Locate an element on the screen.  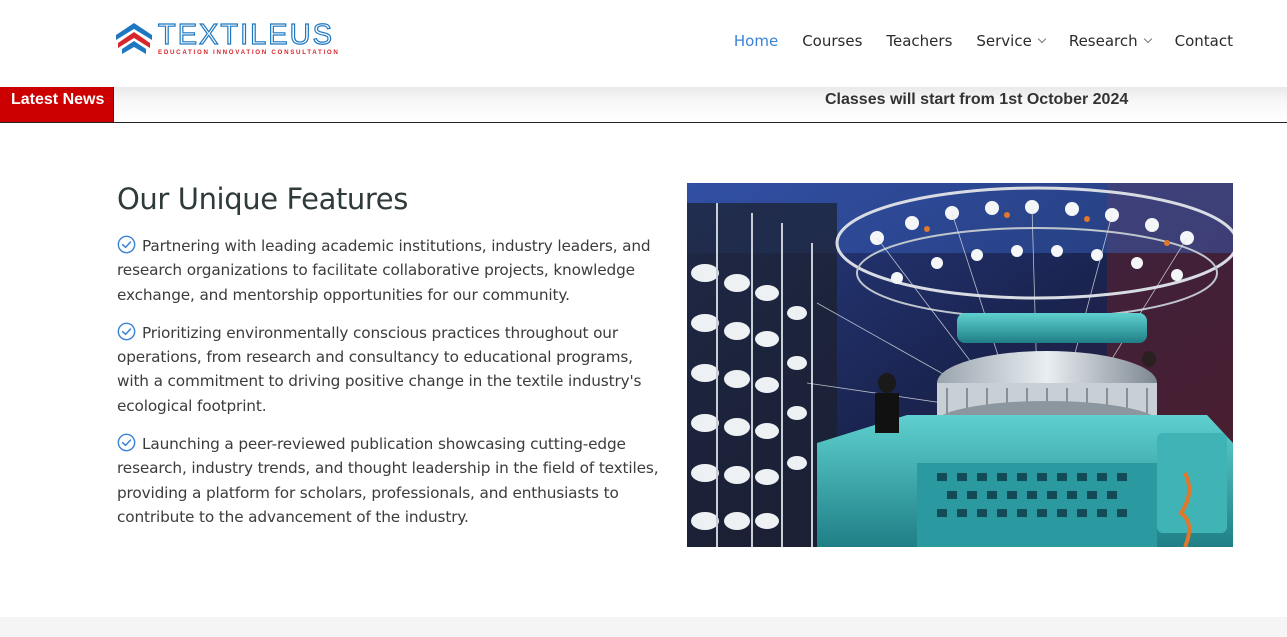
nav-home-label: Home is located at coordinates (756, 41).